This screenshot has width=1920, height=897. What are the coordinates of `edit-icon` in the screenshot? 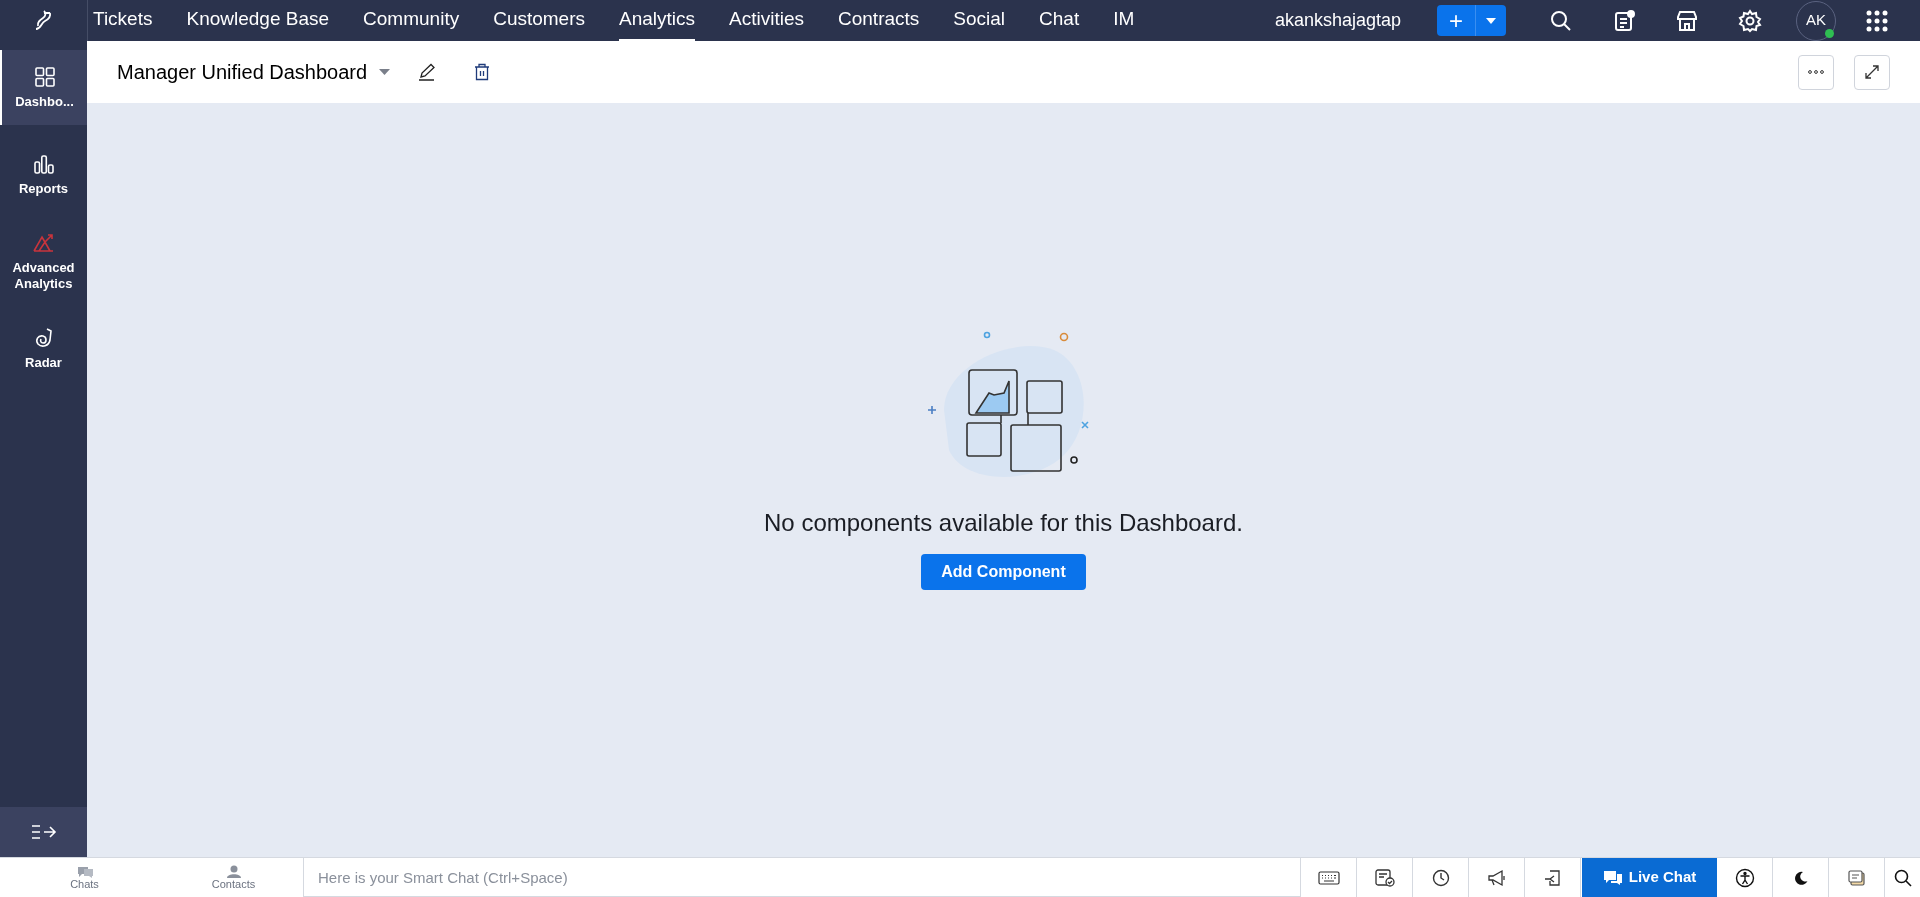 It's located at (427, 72).